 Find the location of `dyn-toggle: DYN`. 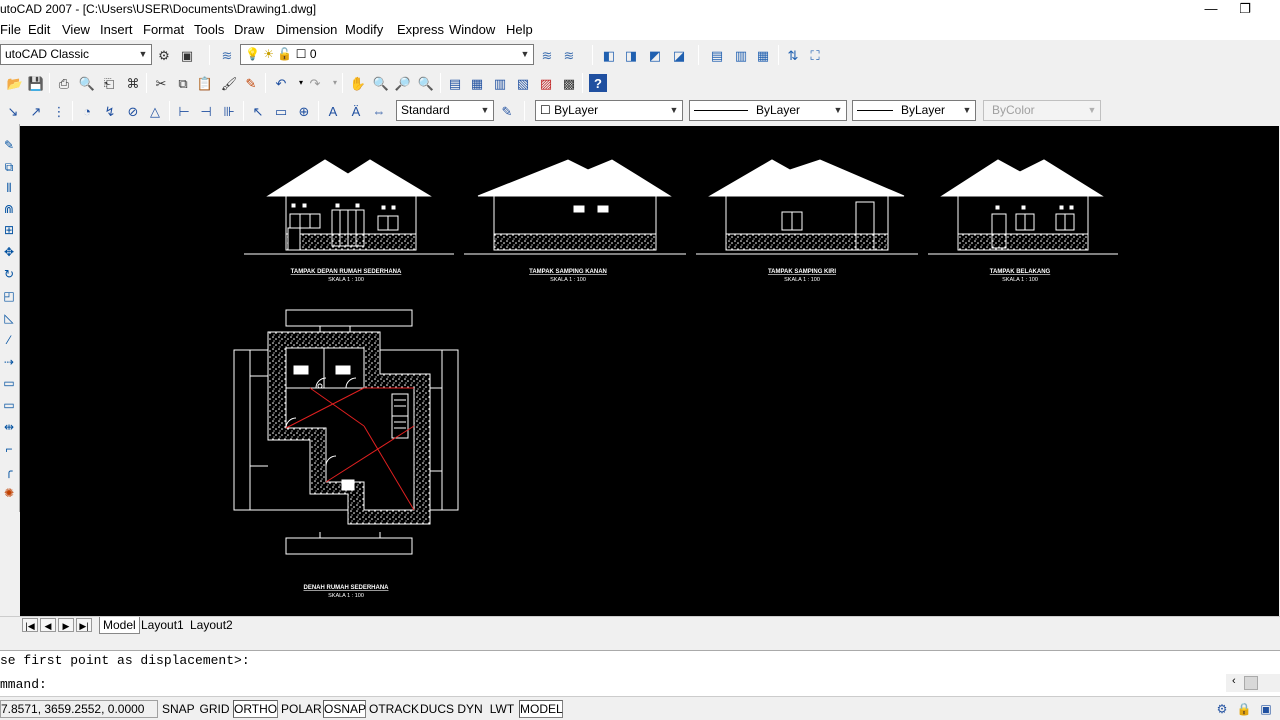

dyn-toggle: DYN is located at coordinates (470, 709).